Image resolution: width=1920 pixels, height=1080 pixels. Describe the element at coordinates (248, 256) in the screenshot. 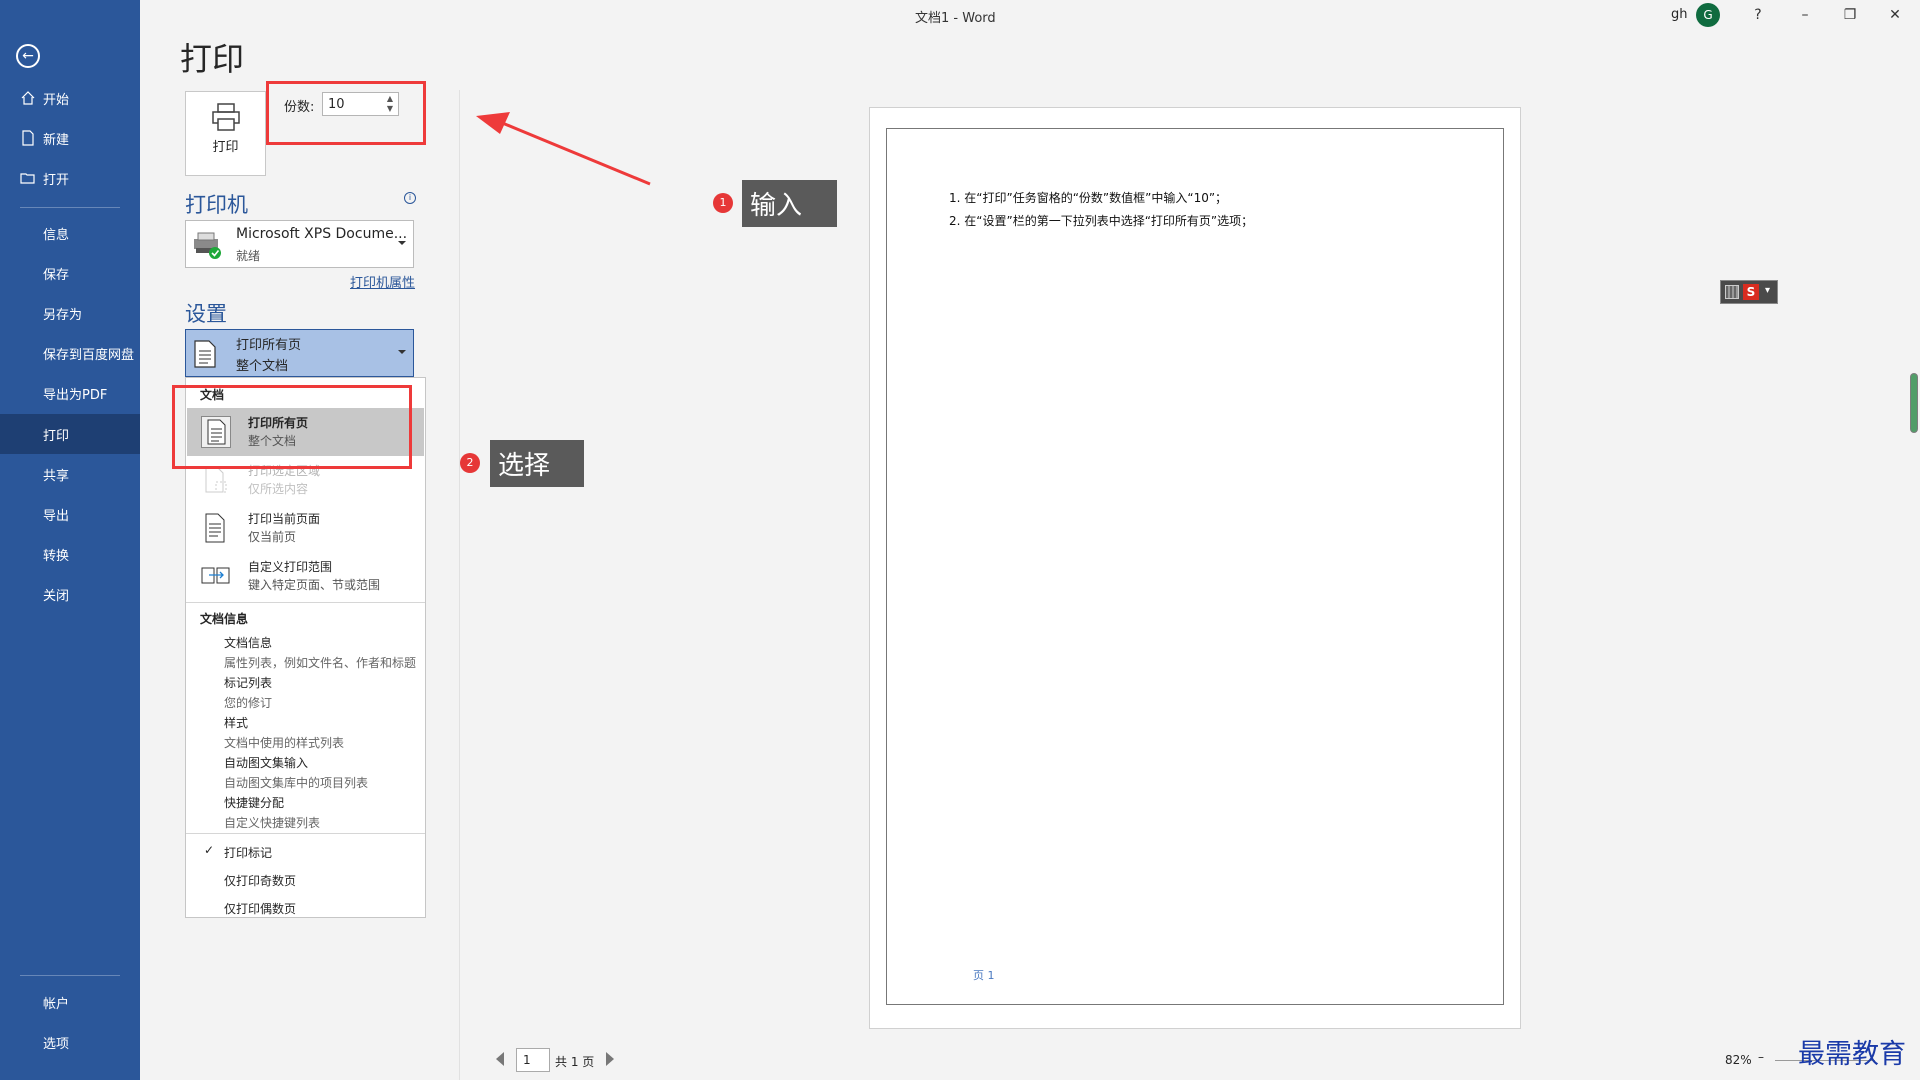

I see `printer-status: 就绪` at that location.